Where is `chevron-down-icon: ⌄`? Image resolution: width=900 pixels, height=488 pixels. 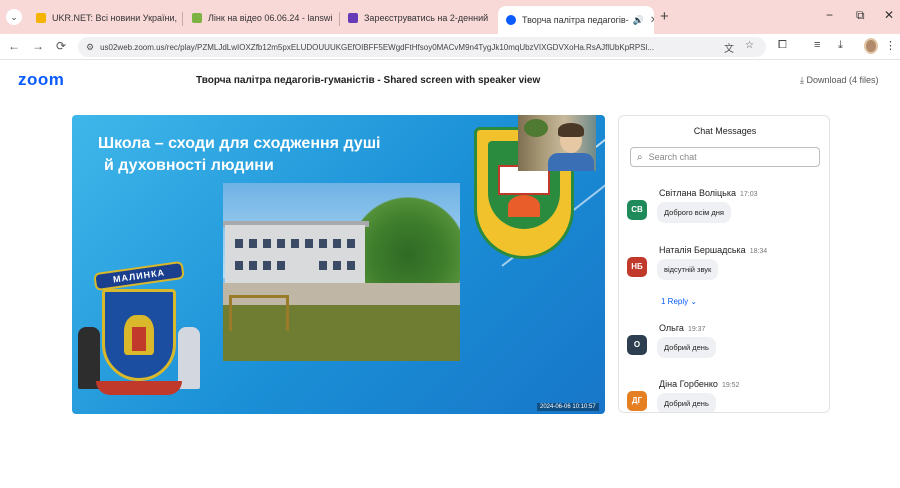 chevron-down-icon: ⌄ is located at coordinates (694, 301).